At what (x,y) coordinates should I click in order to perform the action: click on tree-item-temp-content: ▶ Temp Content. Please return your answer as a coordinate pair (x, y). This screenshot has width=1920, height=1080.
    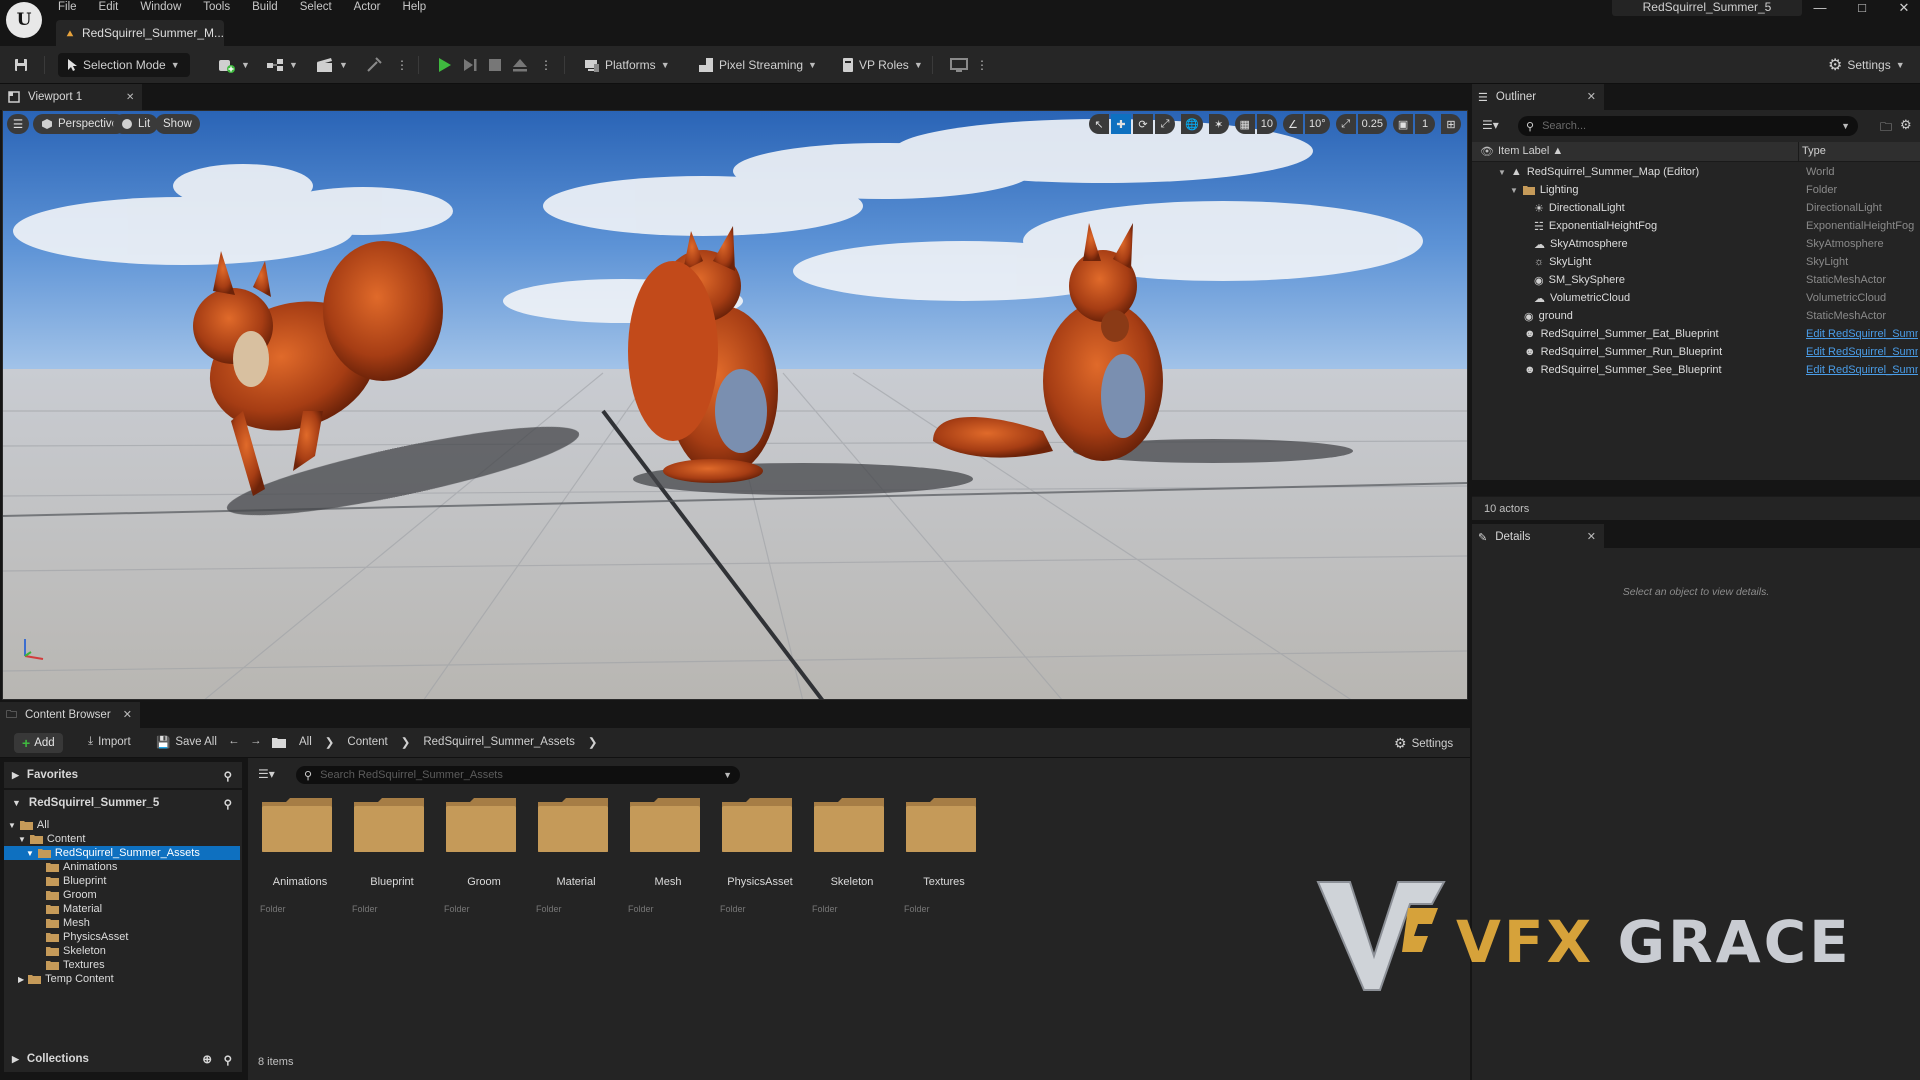
    Looking at the image, I should click on (122, 979).